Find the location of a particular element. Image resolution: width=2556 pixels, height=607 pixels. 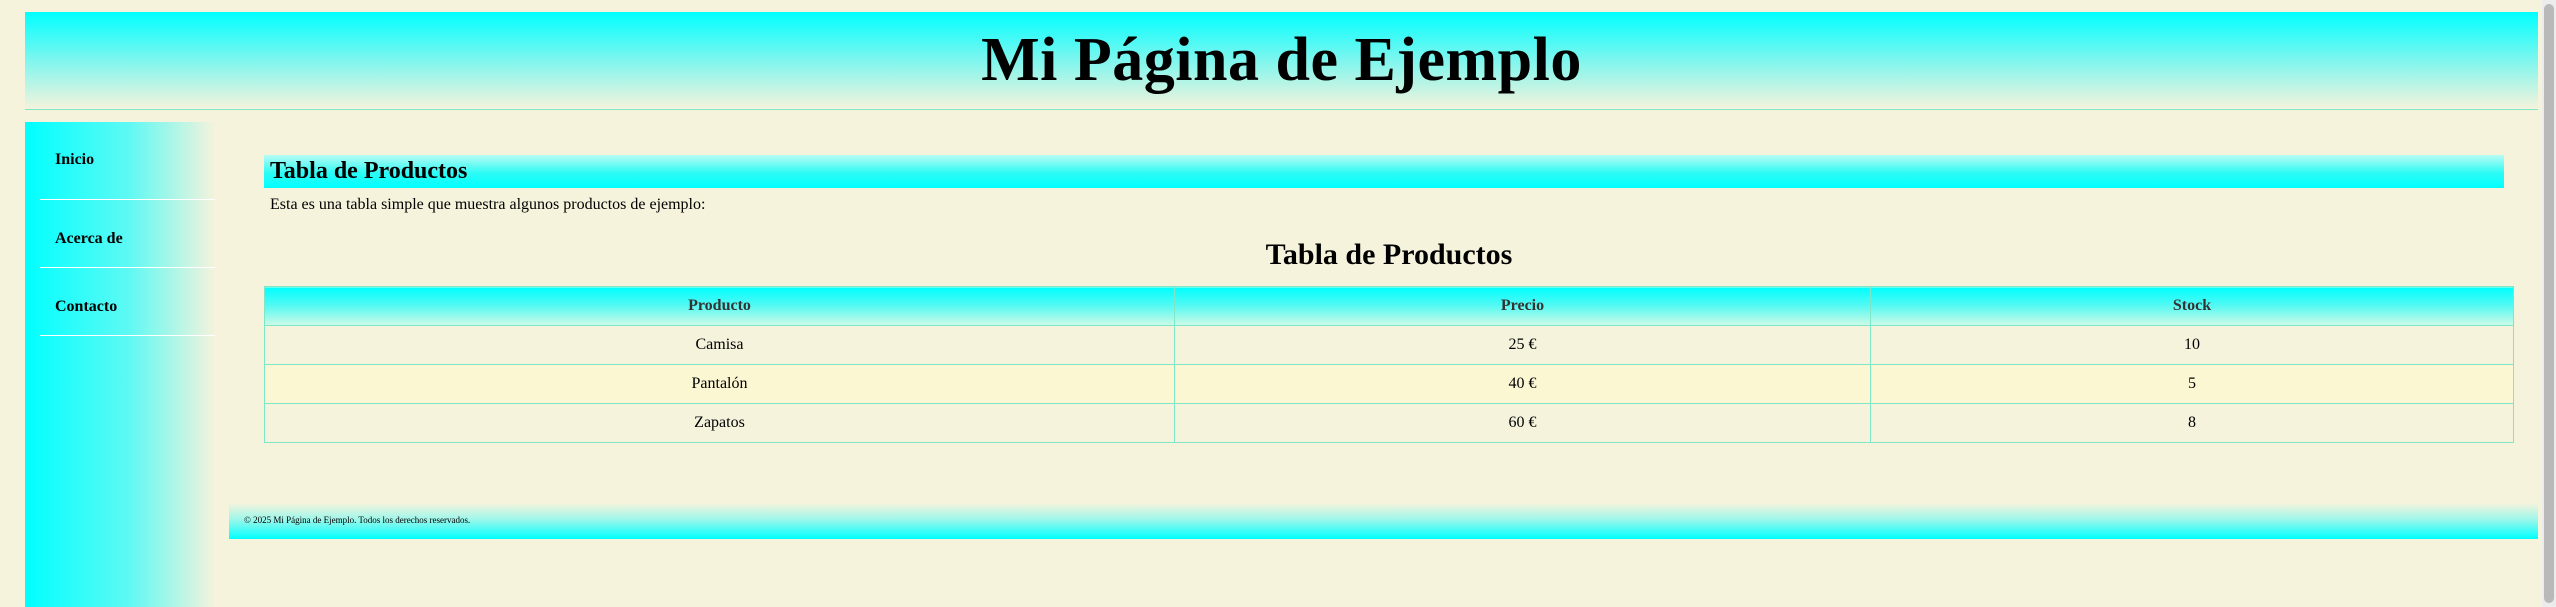

vertical-scrollbar is located at coordinates (2549, 303).